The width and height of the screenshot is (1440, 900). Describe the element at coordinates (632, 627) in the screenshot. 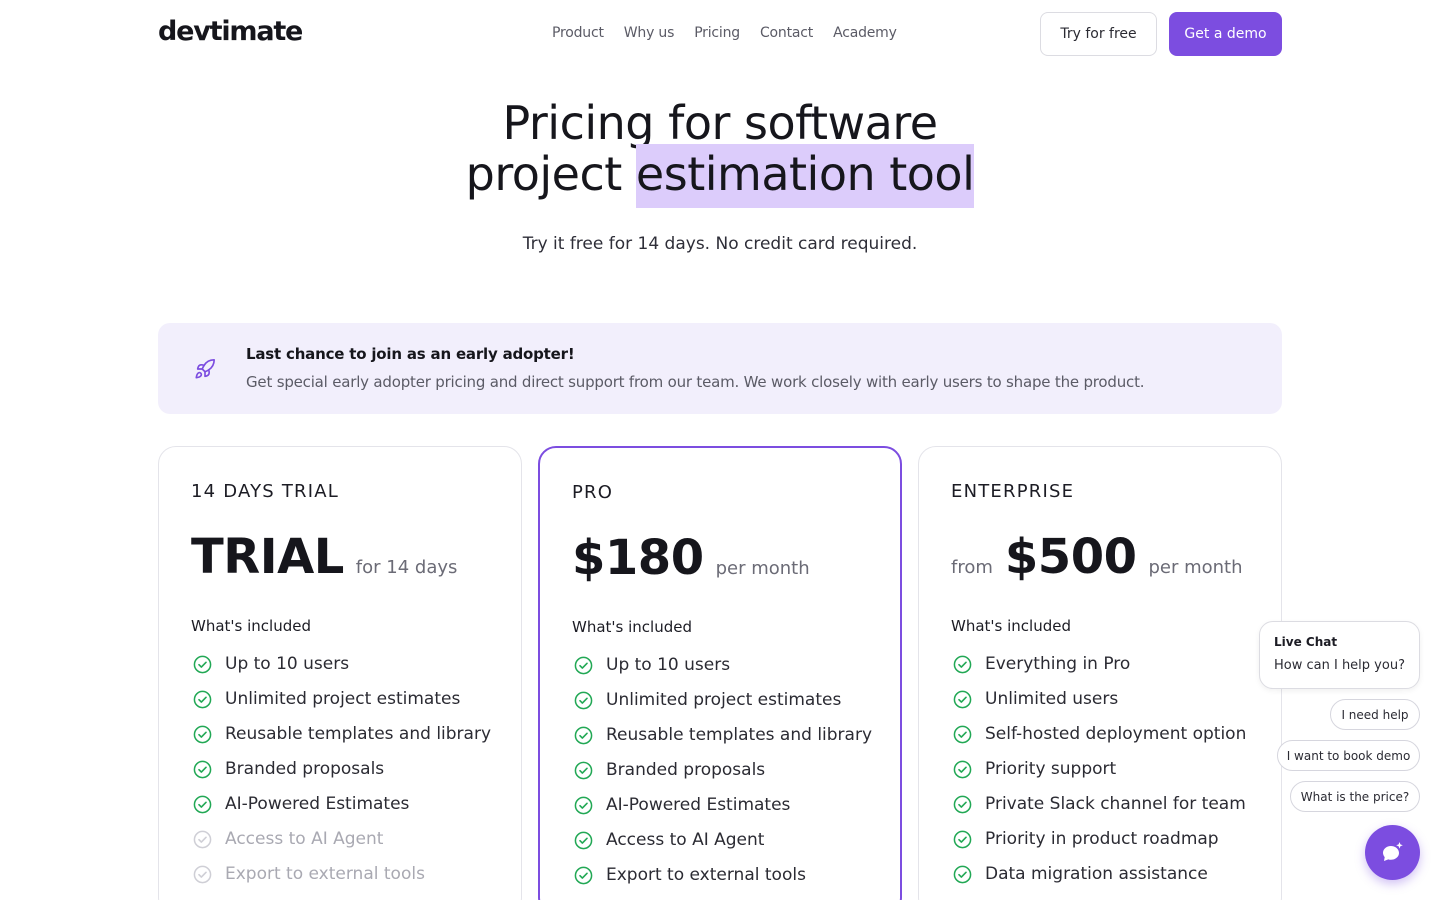

I see `included-label: What's included` at that location.